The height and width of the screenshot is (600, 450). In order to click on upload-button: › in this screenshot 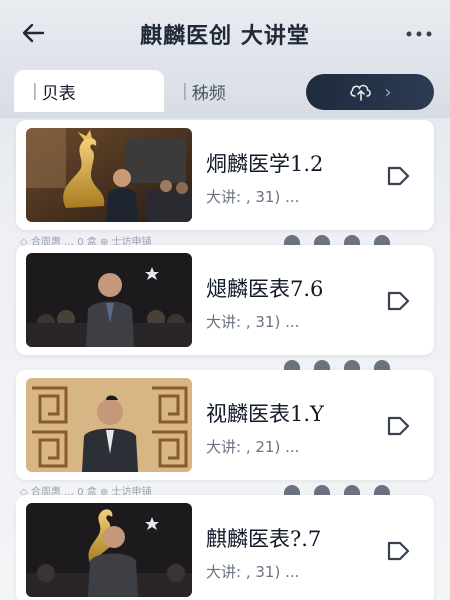, I will do `click(370, 92)`.